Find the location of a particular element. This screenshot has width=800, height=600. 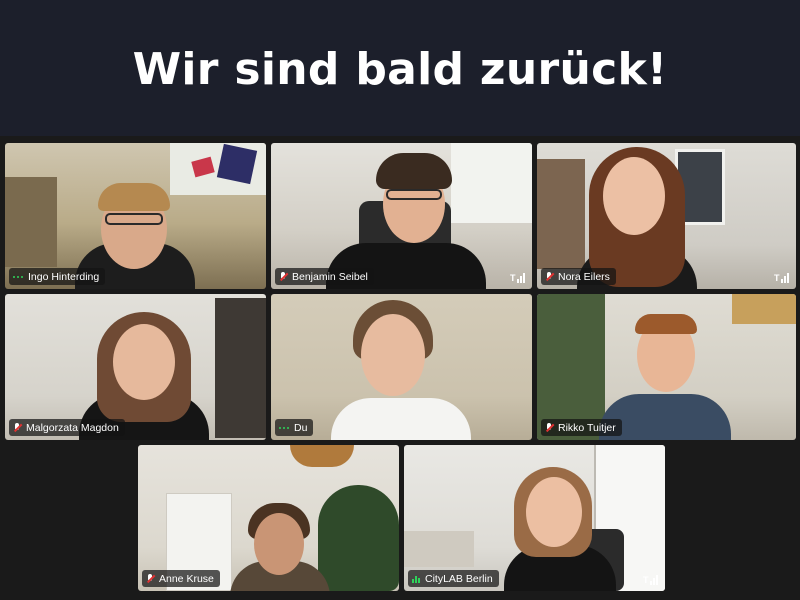

video-tile: Malgorzata Magdon is located at coordinates (135, 367).